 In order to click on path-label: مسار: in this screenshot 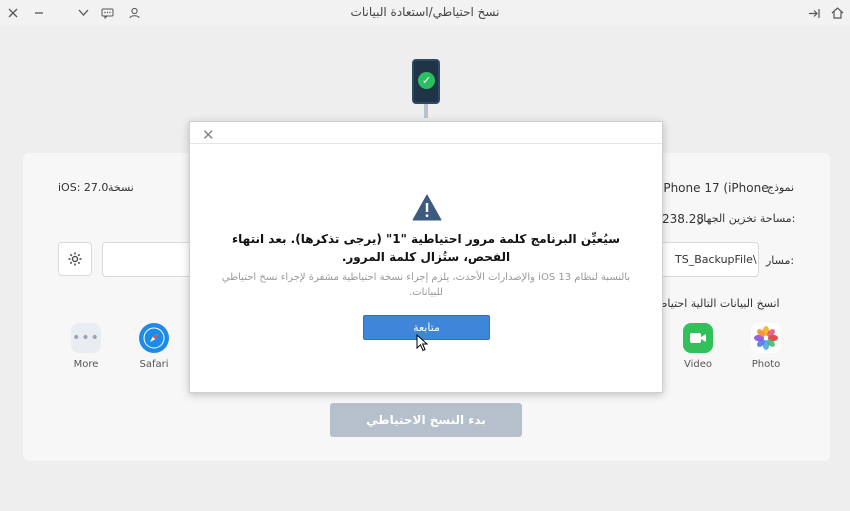, I will do `click(780, 260)`.